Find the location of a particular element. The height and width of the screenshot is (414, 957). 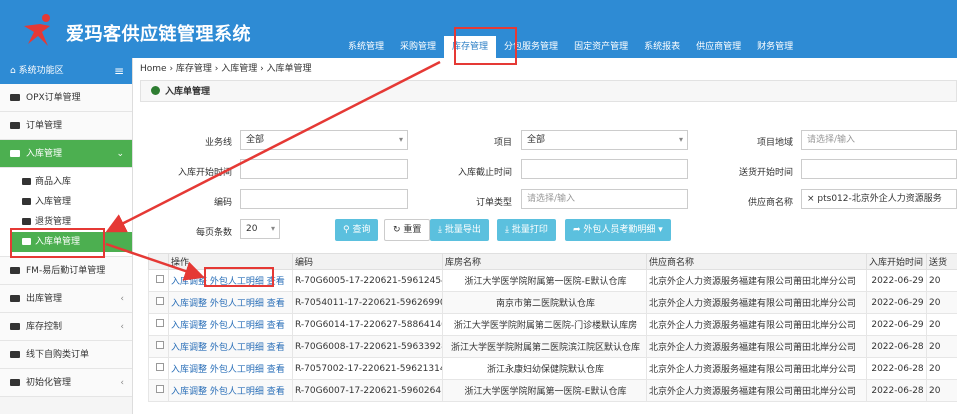

sidebar-sub-returns: 退货管理 is located at coordinates (66, 222).